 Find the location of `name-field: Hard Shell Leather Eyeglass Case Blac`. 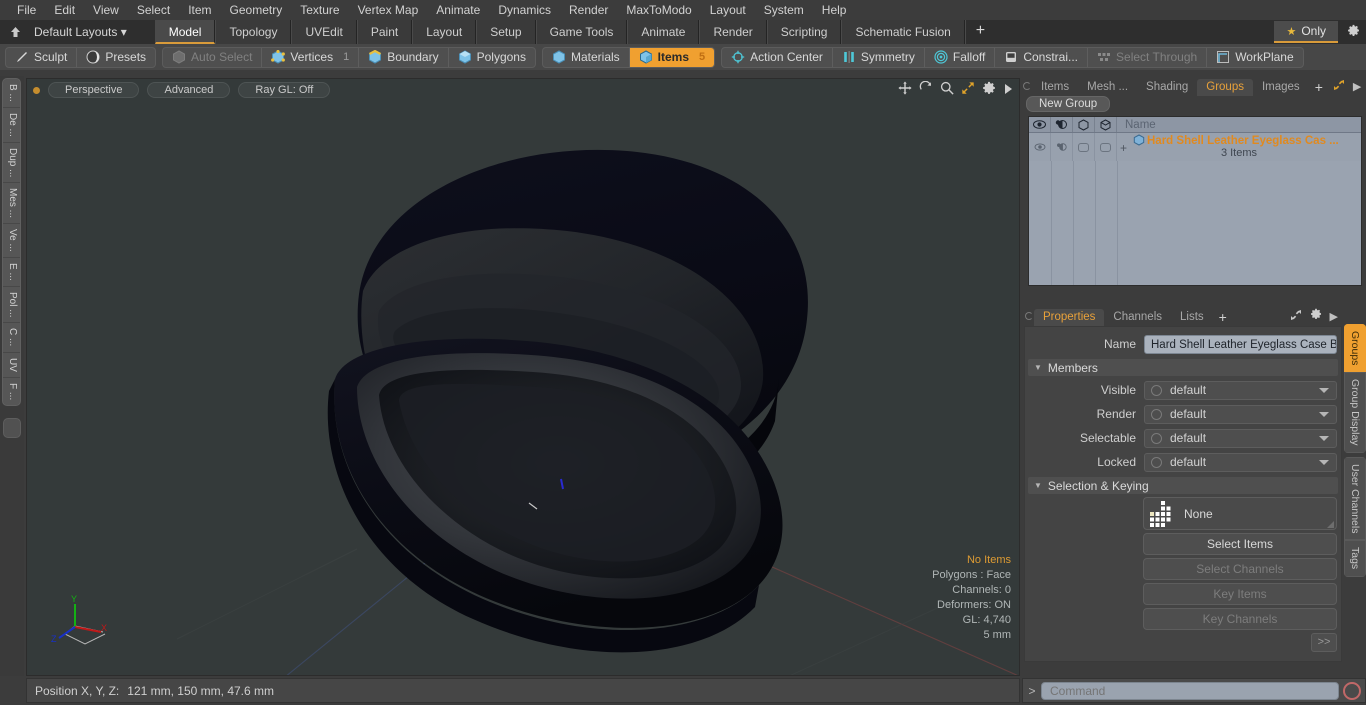

name-field: Hard Shell Leather Eyeglass Case Blac is located at coordinates (1240, 344).